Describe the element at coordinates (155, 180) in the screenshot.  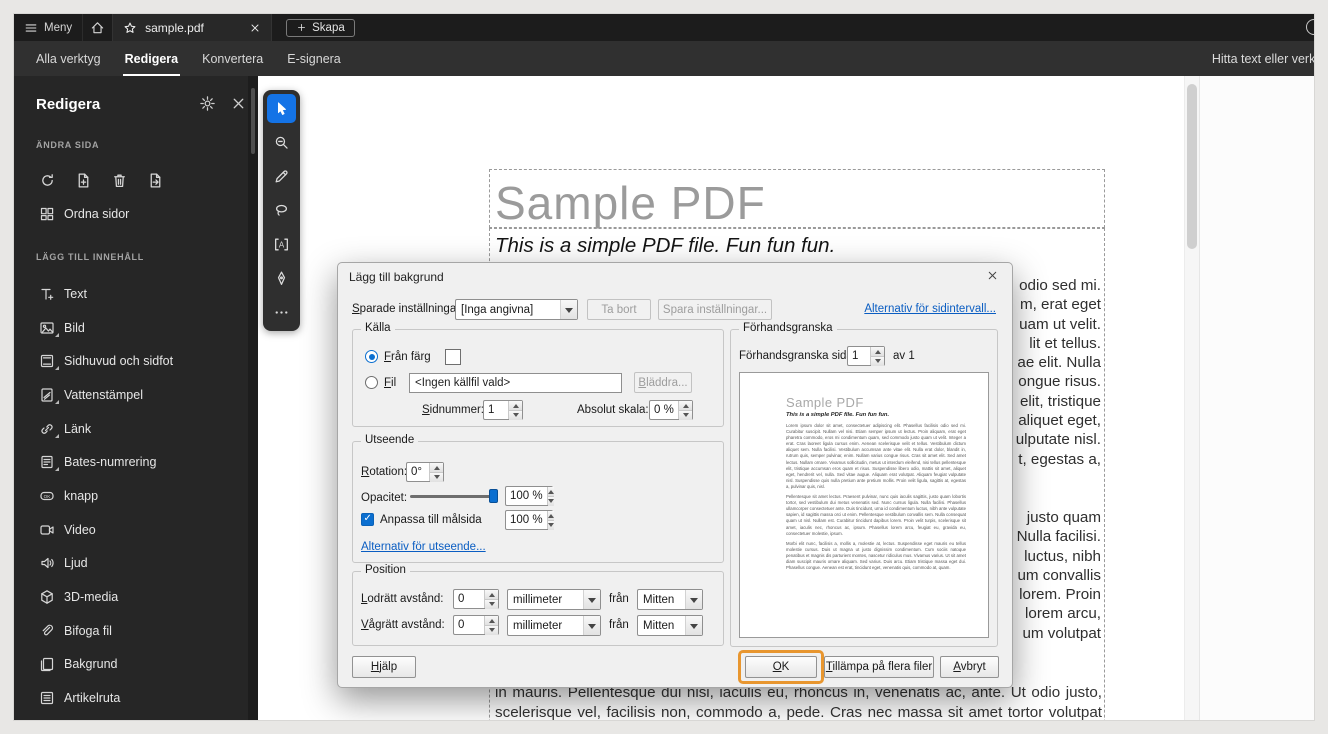
I see `extract-page-button` at that location.